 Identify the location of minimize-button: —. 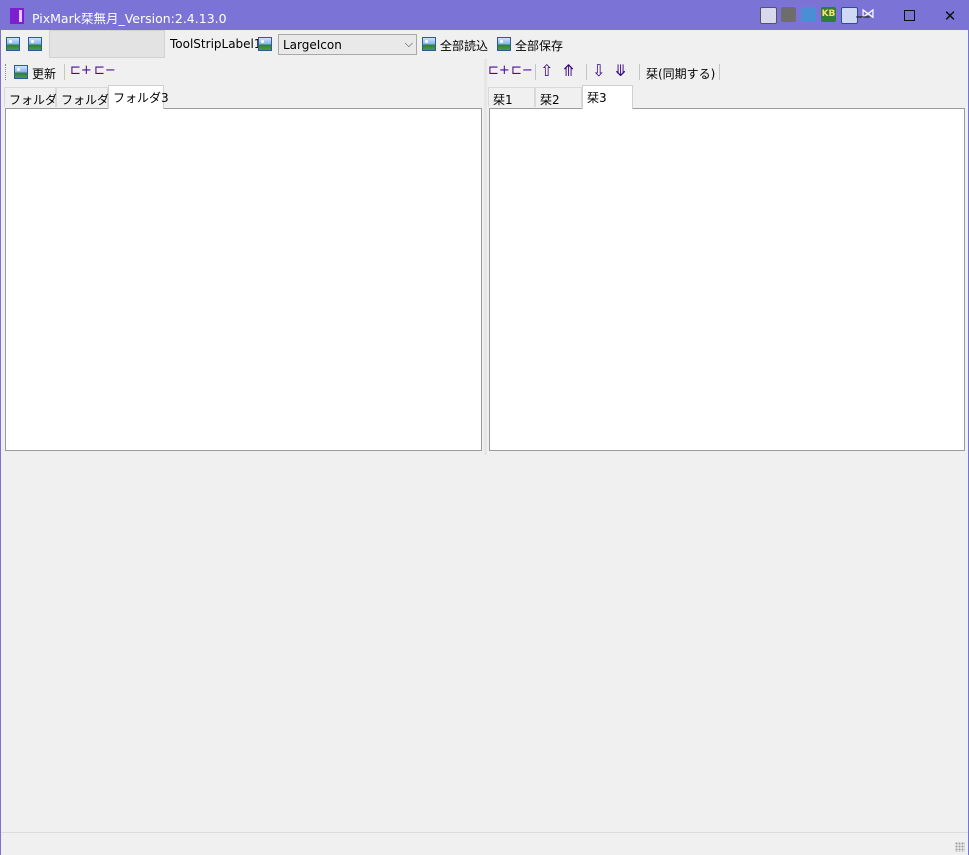
(863, 15).